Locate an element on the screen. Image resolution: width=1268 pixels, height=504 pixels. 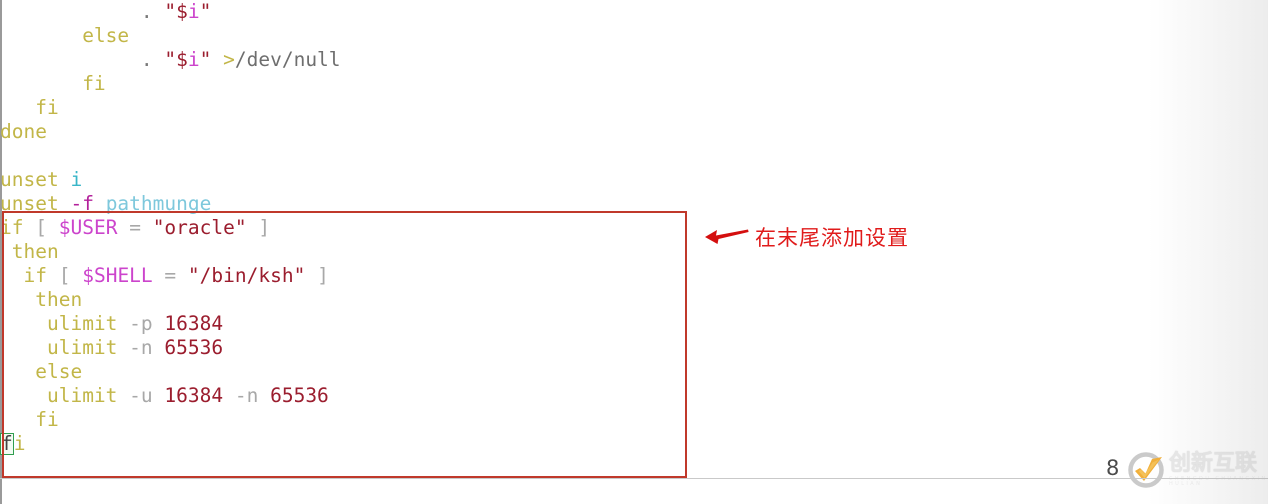
code-token: "oracle" is located at coordinates (199, 227).